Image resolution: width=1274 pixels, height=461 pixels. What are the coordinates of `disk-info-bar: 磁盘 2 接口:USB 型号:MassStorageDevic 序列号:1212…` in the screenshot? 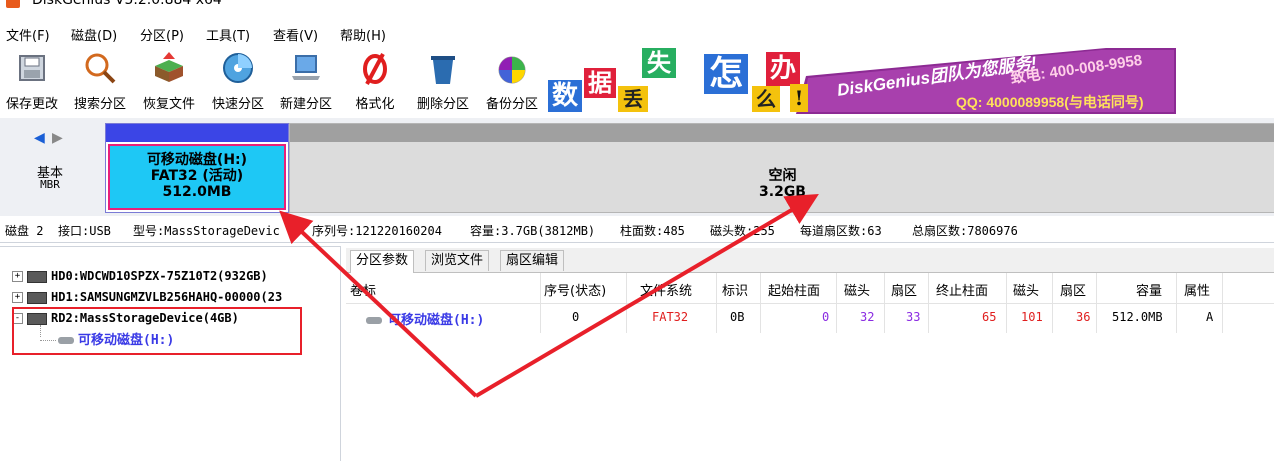 It's located at (637, 230).